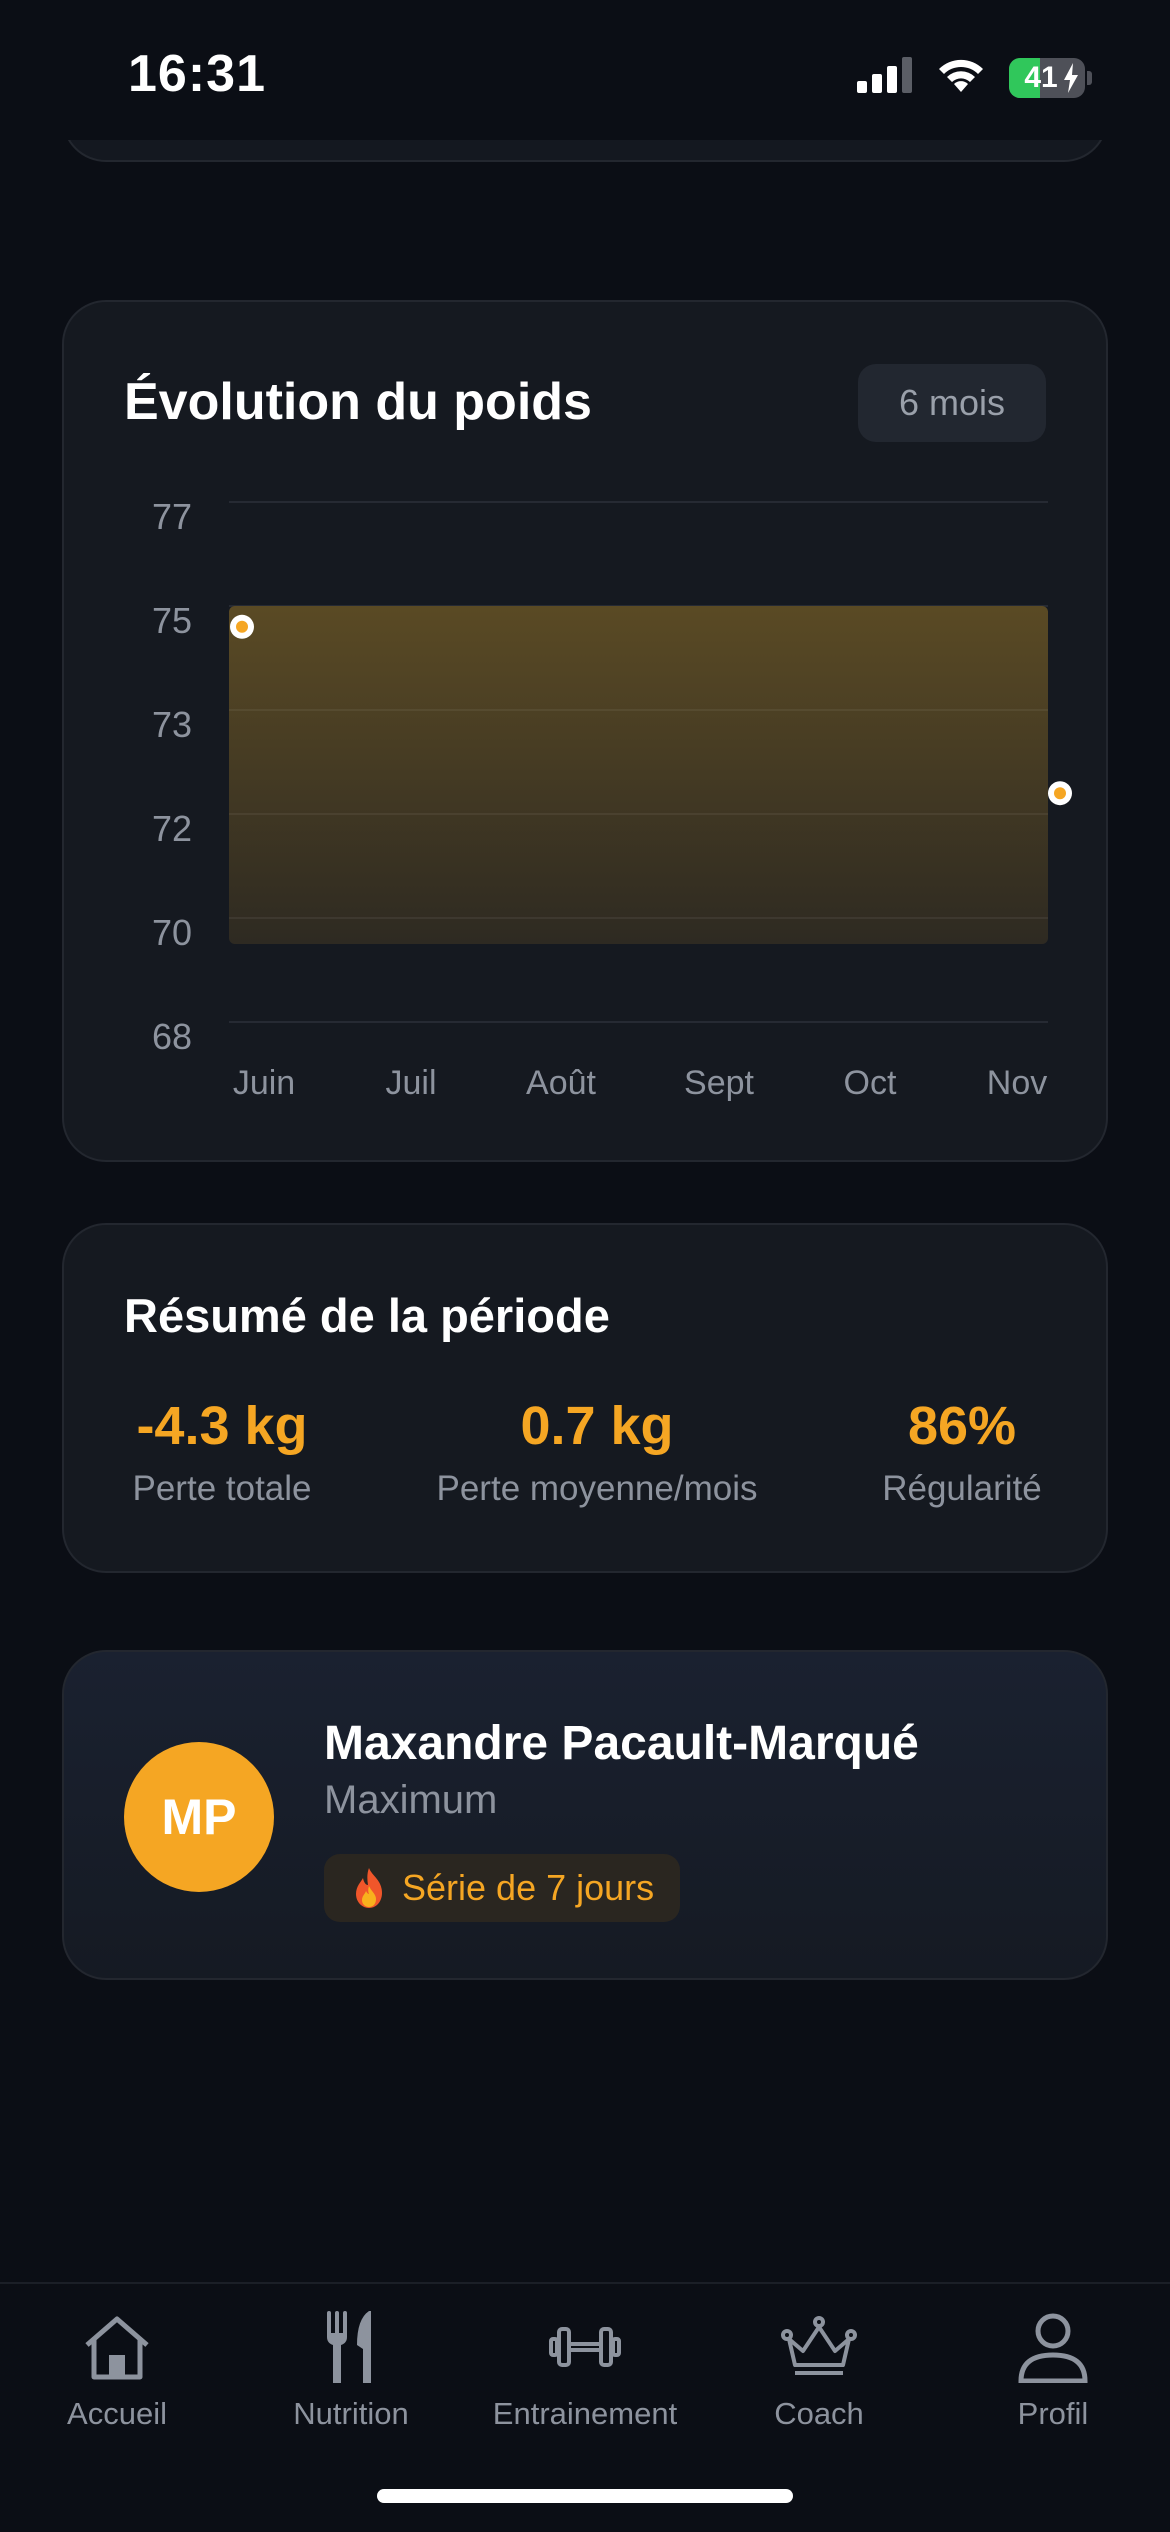  I want to click on profile-plan: Maximum, so click(411, 1800).